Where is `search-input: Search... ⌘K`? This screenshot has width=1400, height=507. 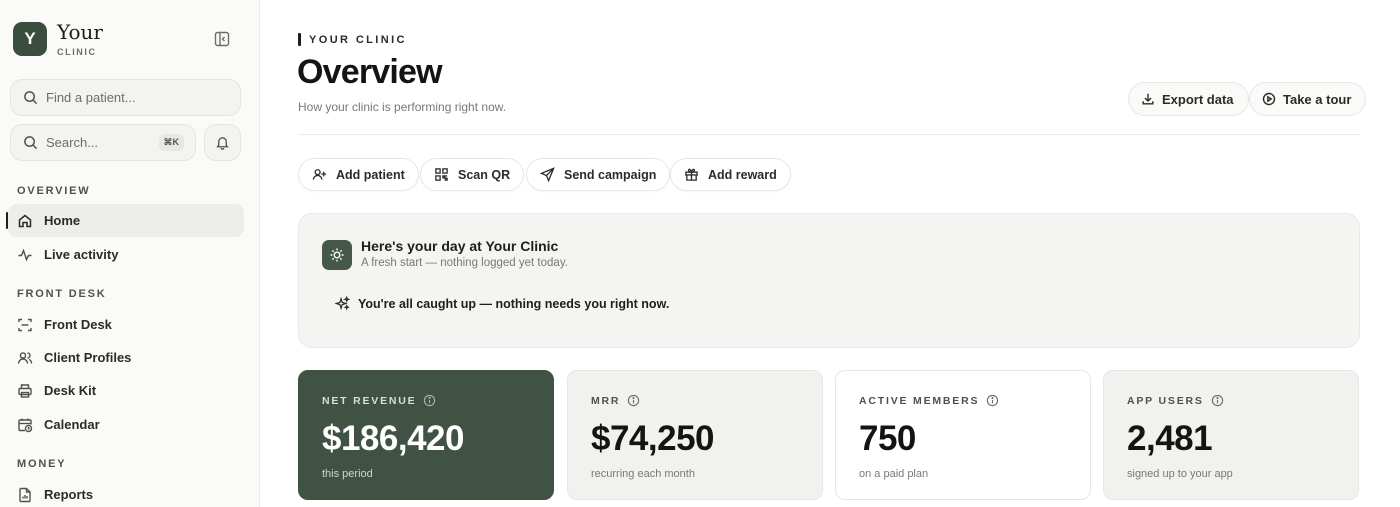
search-input: Search... ⌘K is located at coordinates (103, 142).